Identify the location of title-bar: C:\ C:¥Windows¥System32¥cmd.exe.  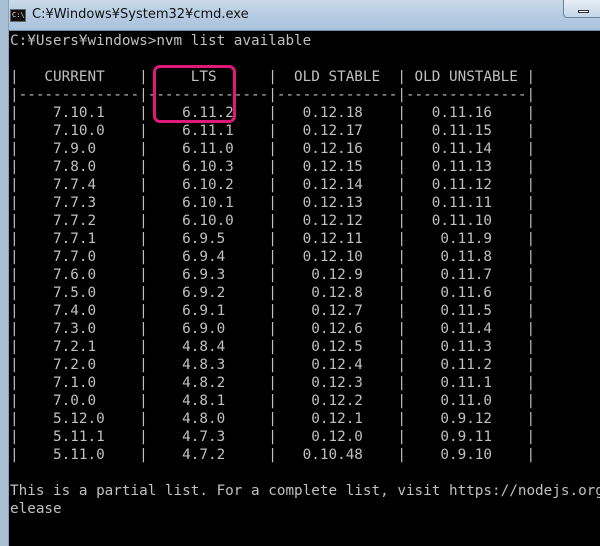
(300, 15).